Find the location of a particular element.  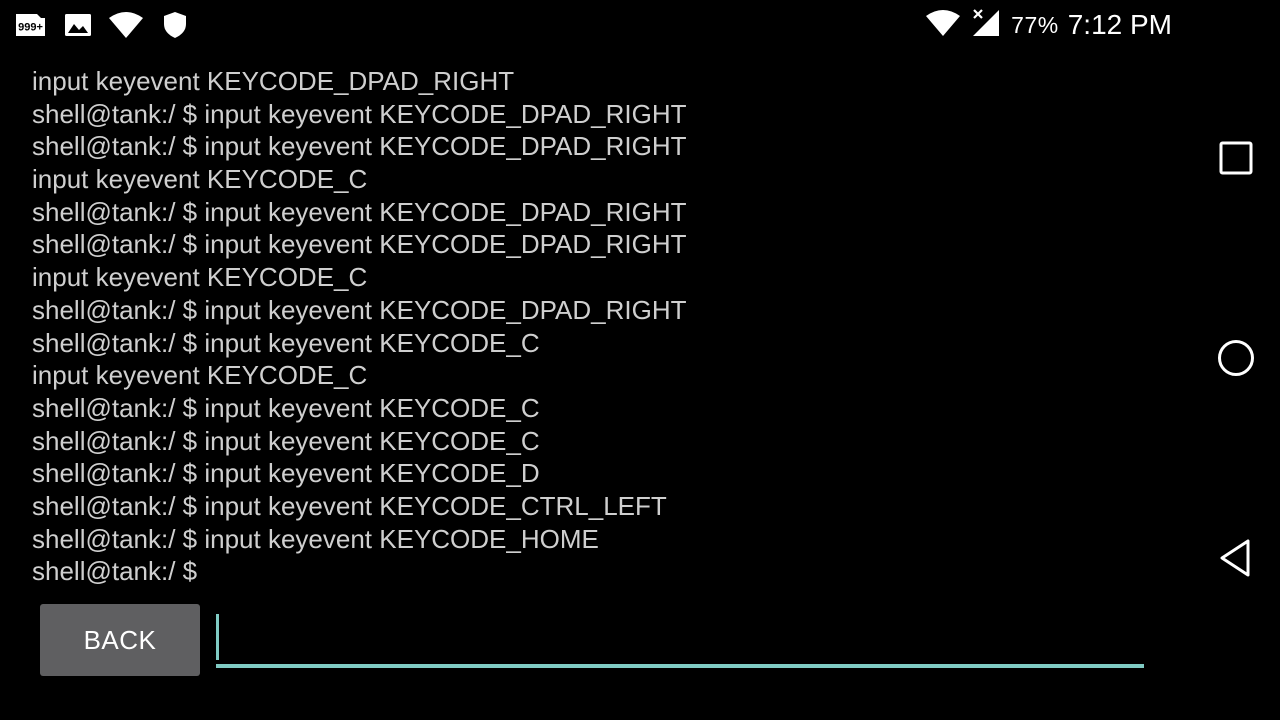

navigation-bar is located at coordinates (1236, 360).